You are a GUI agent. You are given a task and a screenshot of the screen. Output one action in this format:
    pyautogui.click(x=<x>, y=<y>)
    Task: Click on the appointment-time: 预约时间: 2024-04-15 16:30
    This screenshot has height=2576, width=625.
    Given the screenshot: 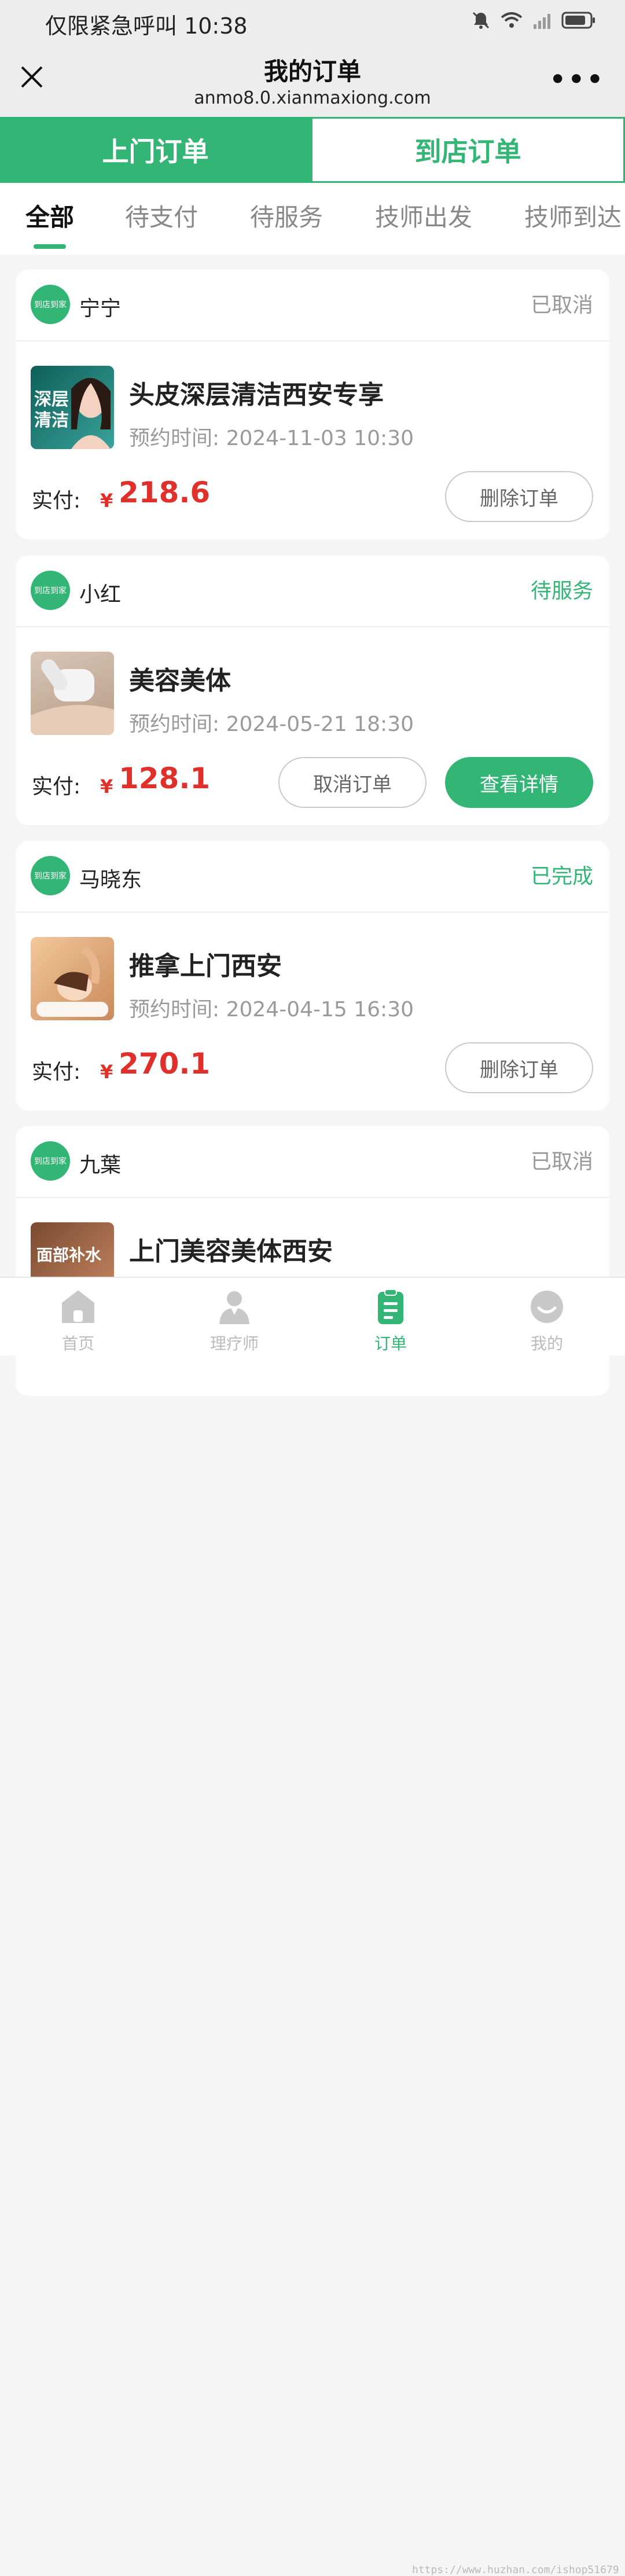 What is the action you would take?
    pyautogui.click(x=271, y=1008)
    